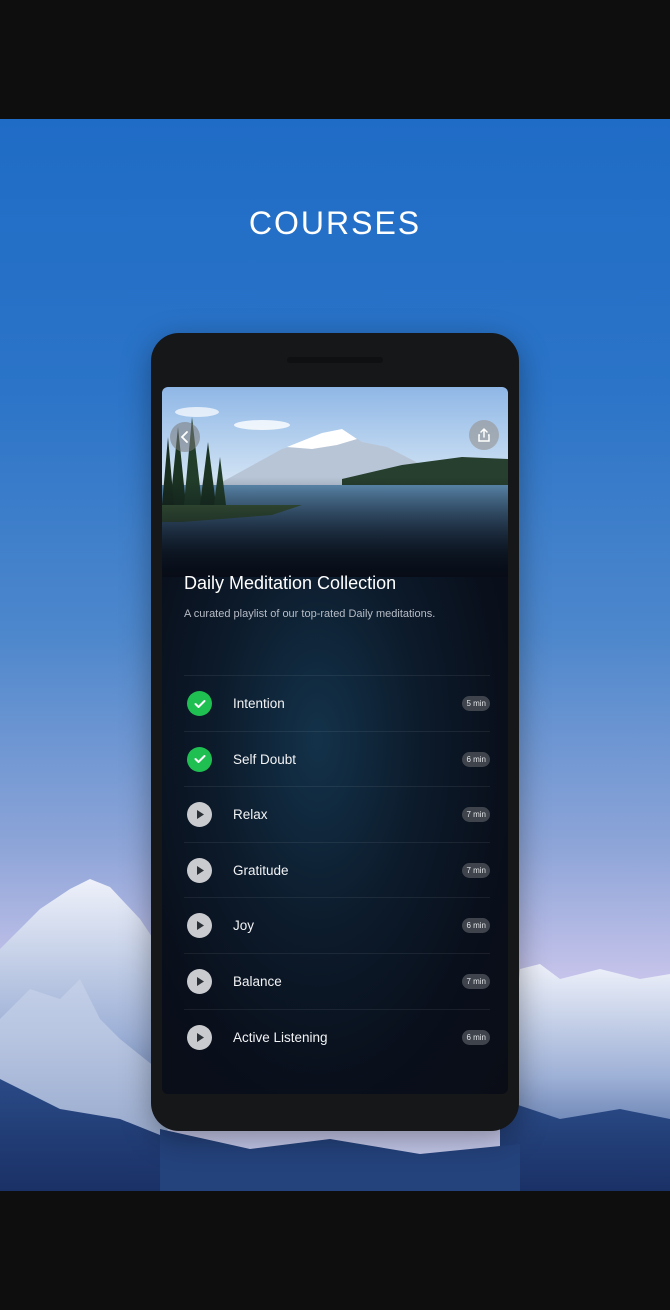  What do you see at coordinates (337, 703) in the screenshot?
I see `session-row: Intention 5 min` at bounding box center [337, 703].